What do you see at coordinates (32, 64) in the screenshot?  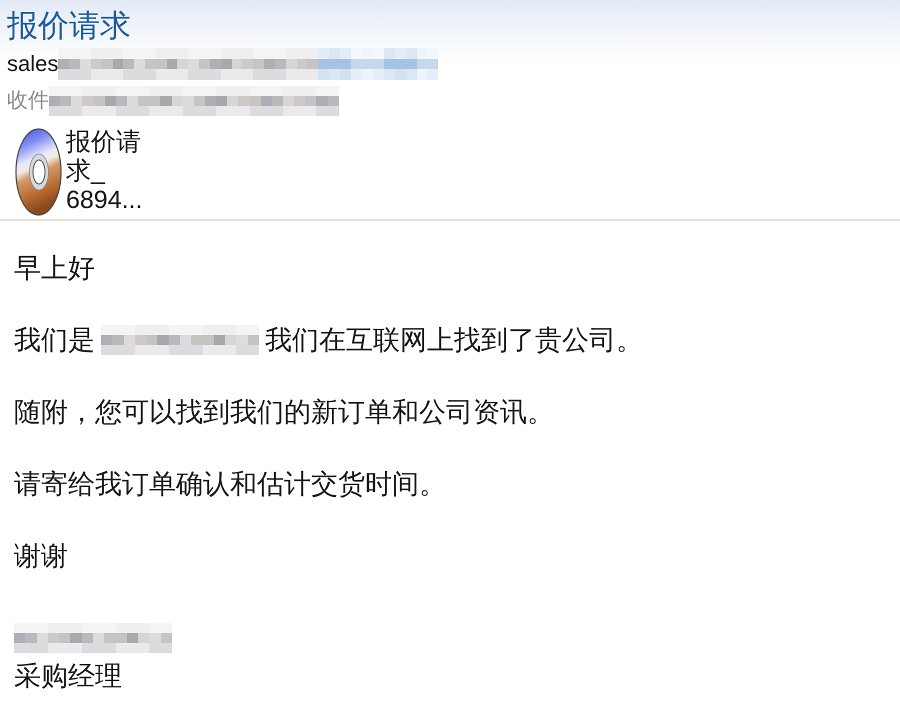 I see `sender-address: sales` at bounding box center [32, 64].